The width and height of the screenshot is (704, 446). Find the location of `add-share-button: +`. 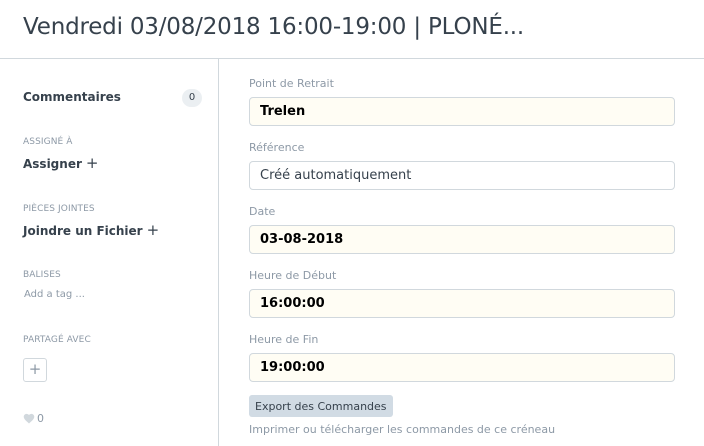

add-share-button: + is located at coordinates (35, 370).